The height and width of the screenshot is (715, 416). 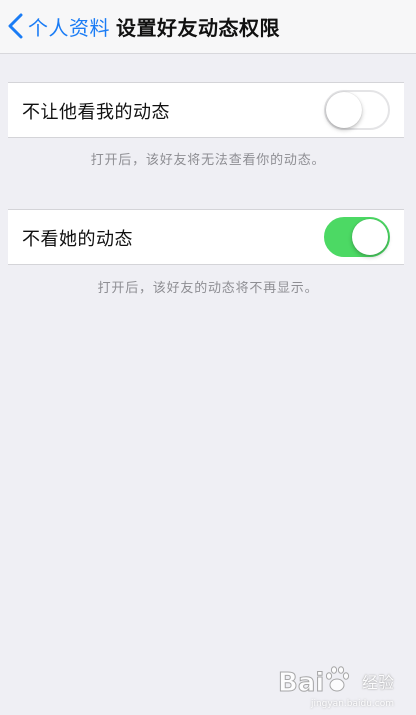 What do you see at coordinates (208, 160) in the screenshot?
I see `setting-footnote: 打开后，该好友将无法查看你的动态。` at bounding box center [208, 160].